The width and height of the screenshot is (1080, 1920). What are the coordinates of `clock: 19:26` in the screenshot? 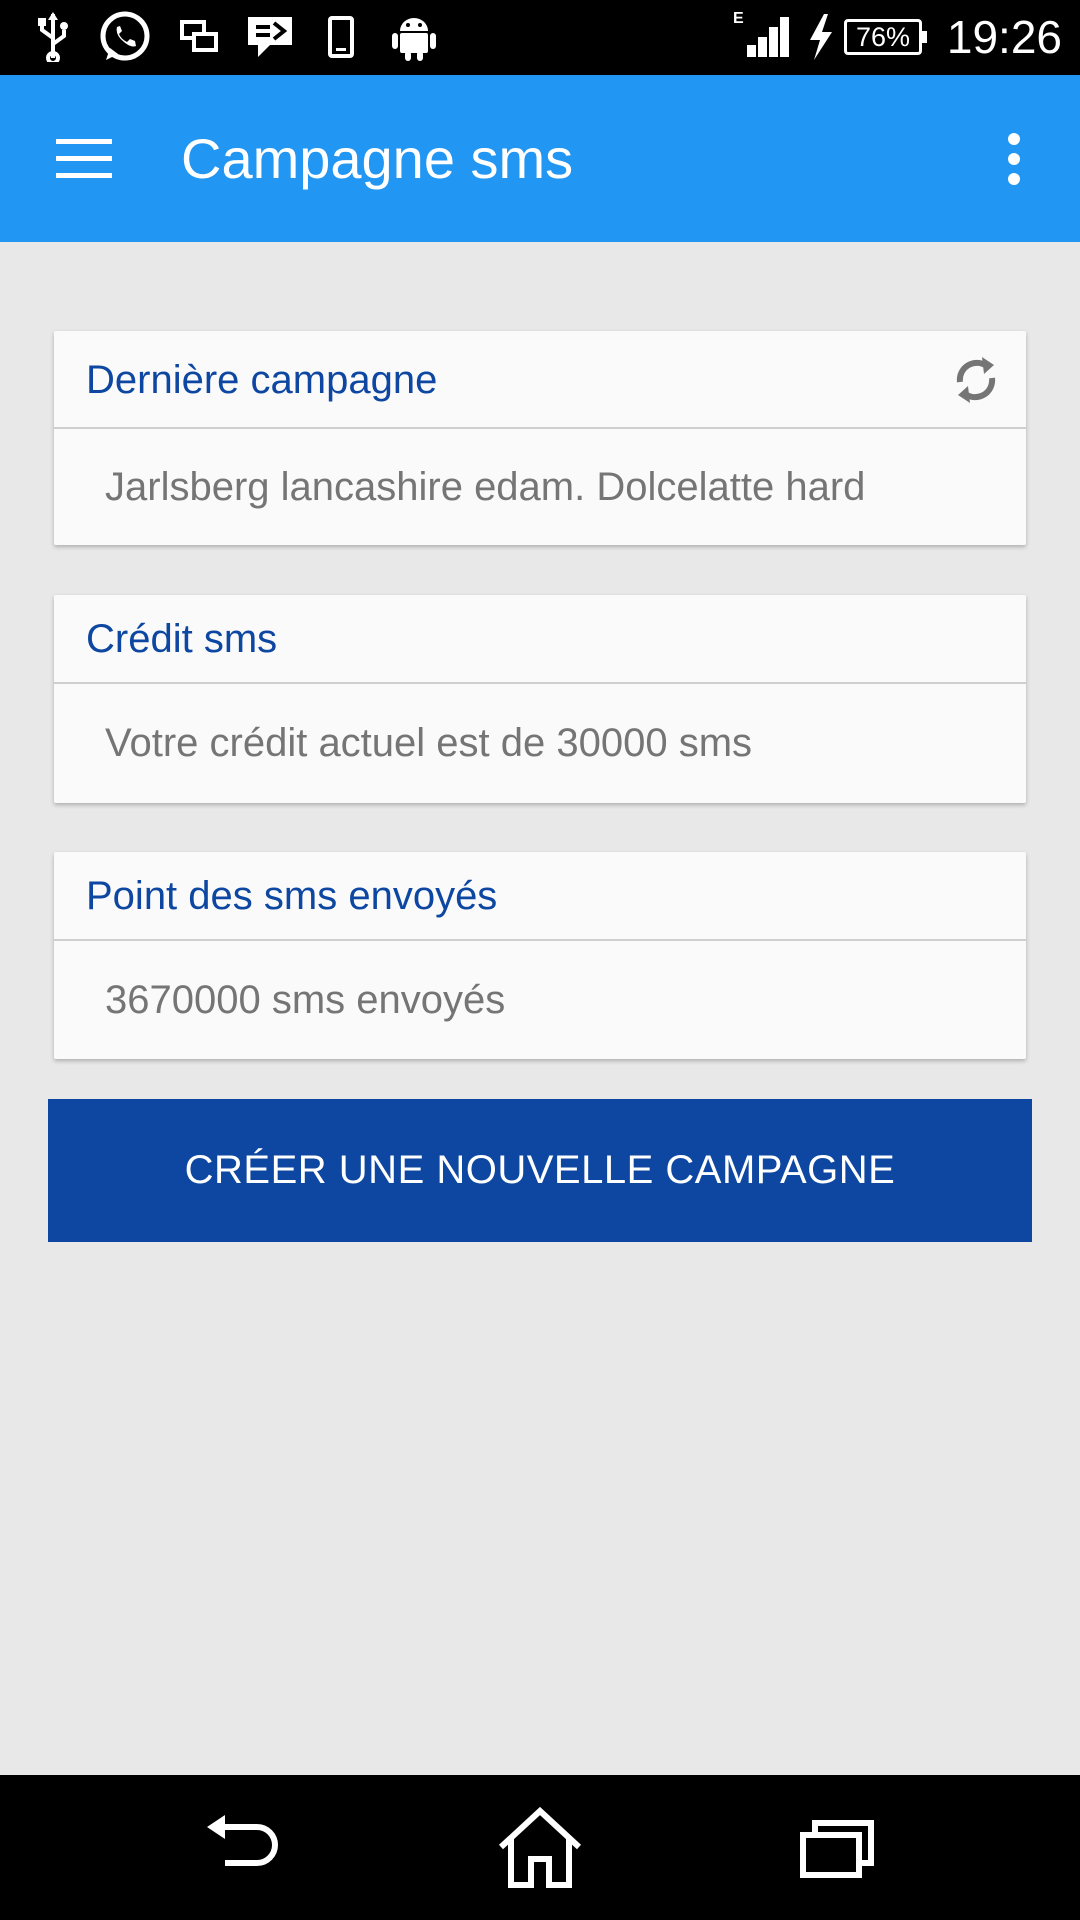 It's located at (1004, 37).